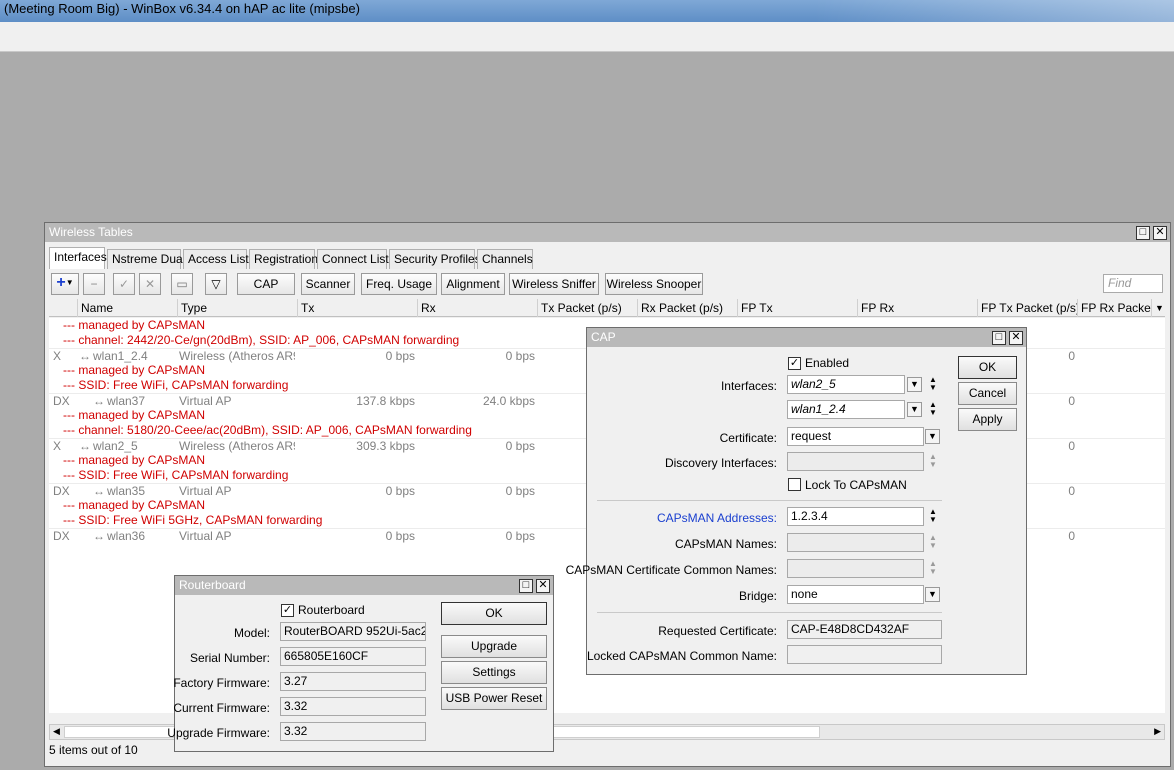  What do you see at coordinates (56, 731) in the screenshot?
I see `scroll-left-icon: ◀` at bounding box center [56, 731].